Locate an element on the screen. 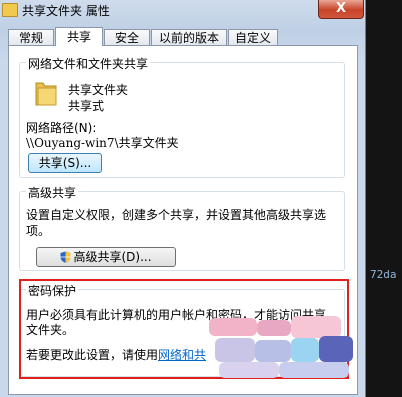  group-title: 网络文件和文件夹共享 is located at coordinates (88, 63).